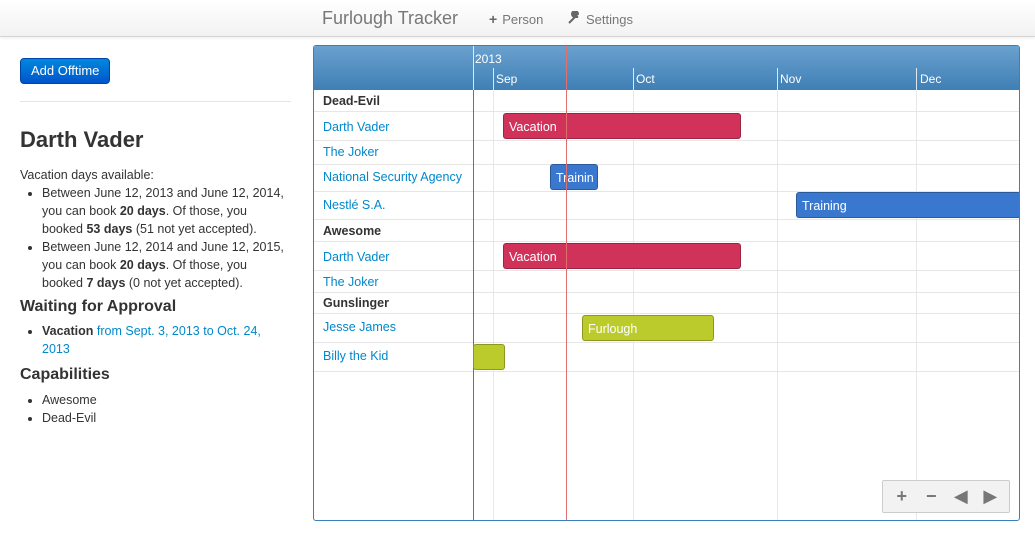 This screenshot has height=535, width=1035. Describe the element at coordinates (354, 205) in the screenshot. I see `row-label-link: Nestlé S.A.` at that location.